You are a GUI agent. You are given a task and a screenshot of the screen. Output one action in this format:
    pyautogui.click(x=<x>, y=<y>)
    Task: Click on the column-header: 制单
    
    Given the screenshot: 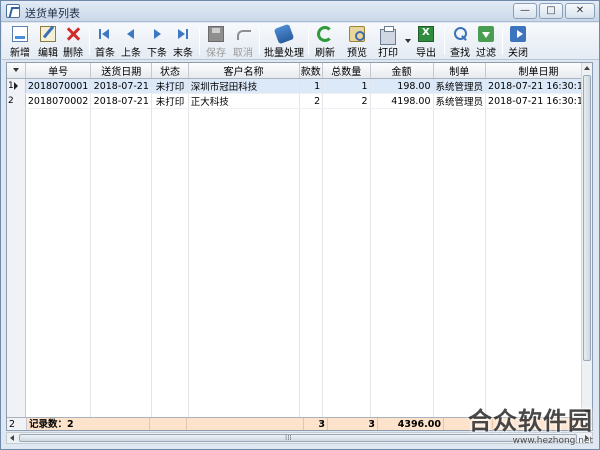 What is the action you would take?
    pyautogui.click(x=460, y=71)
    